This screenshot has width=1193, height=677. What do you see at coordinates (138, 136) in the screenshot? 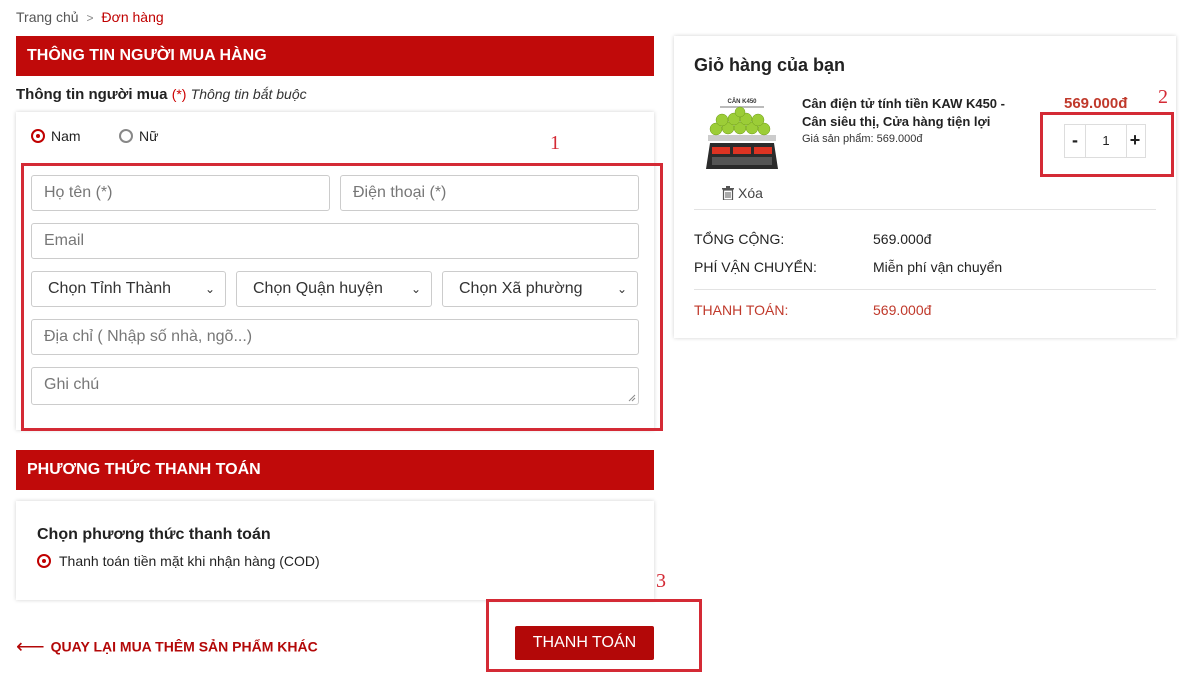
I see `gender-radio-female: Nữ` at bounding box center [138, 136].